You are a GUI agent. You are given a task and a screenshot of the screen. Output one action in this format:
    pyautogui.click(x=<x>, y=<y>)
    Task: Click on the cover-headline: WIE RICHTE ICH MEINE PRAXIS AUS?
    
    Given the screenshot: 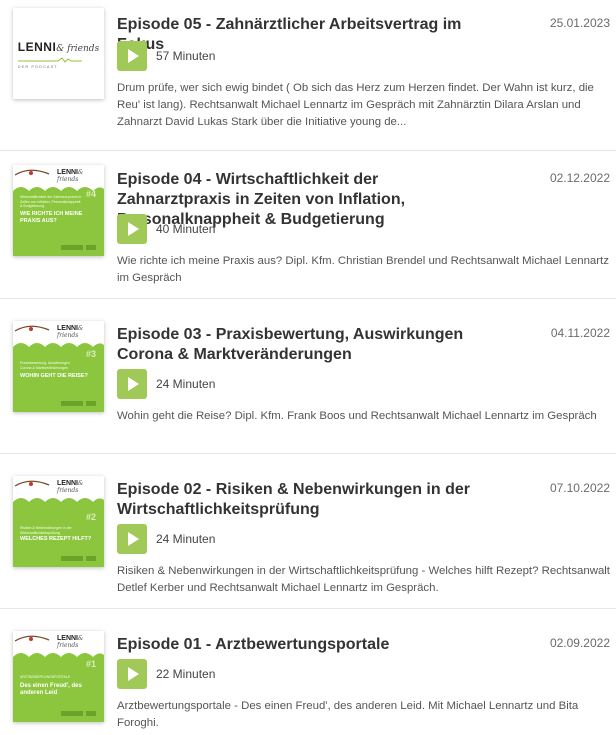 What is the action you would take?
    pyautogui.click(x=51, y=217)
    